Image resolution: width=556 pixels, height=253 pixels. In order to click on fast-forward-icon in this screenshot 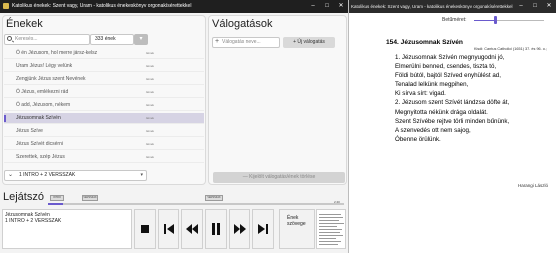, I will do `click(239, 229)`.